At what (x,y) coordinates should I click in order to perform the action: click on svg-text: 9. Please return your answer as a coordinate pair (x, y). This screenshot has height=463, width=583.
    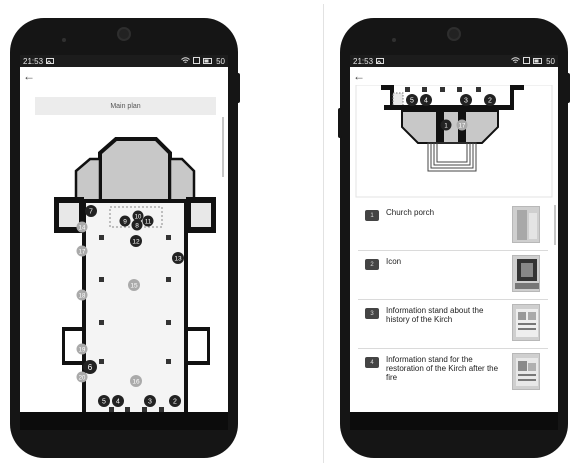
    Looking at the image, I should click on (125, 222).